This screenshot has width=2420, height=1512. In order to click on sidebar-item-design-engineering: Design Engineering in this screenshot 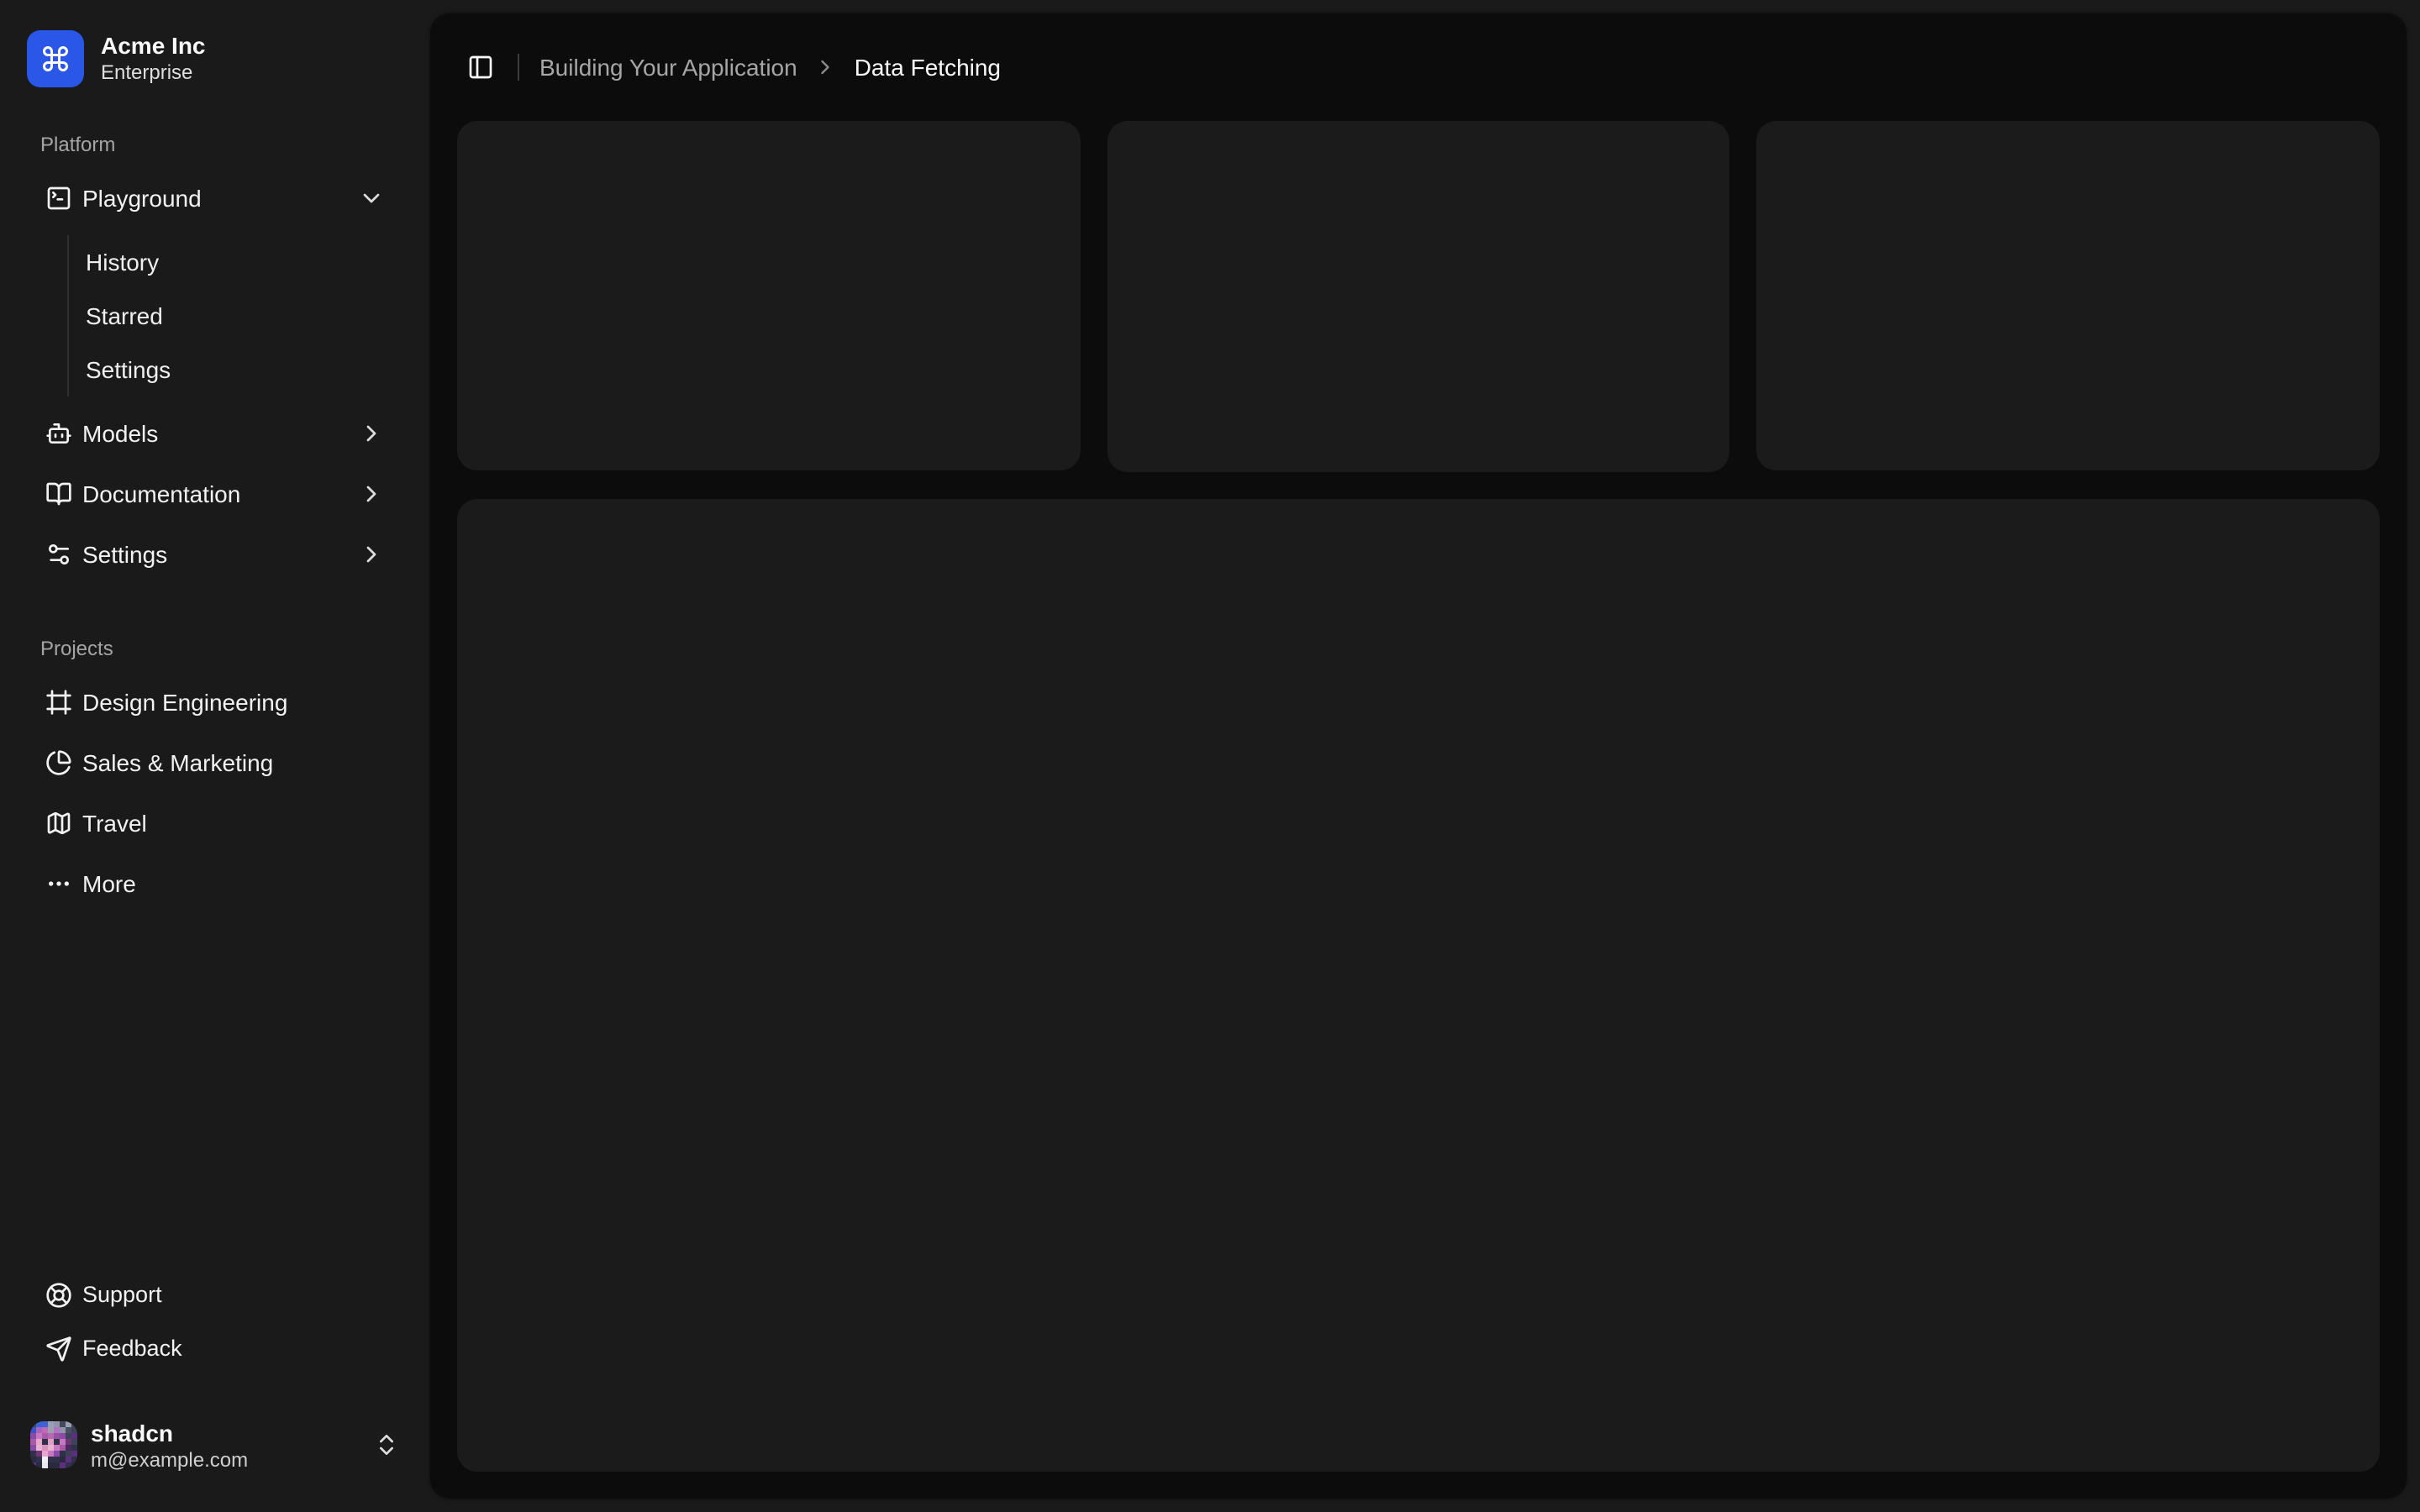, I will do `click(215, 702)`.